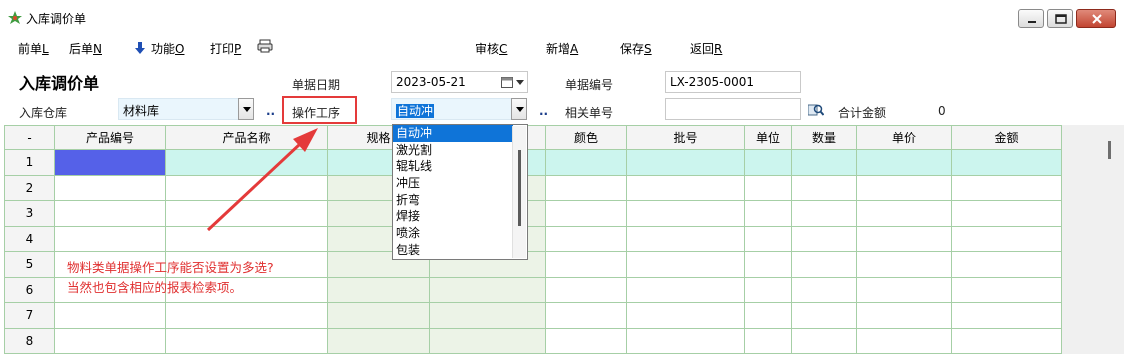 The height and width of the screenshot is (354, 1124). I want to click on minimize-button, so click(1031, 18).